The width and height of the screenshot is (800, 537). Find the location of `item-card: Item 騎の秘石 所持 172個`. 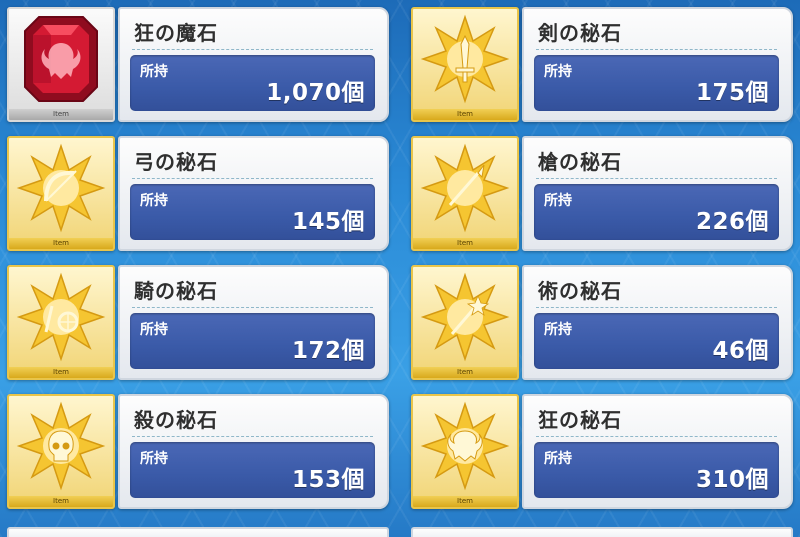

item-card: Item 騎の秘石 所持 172個 is located at coordinates (198, 322).